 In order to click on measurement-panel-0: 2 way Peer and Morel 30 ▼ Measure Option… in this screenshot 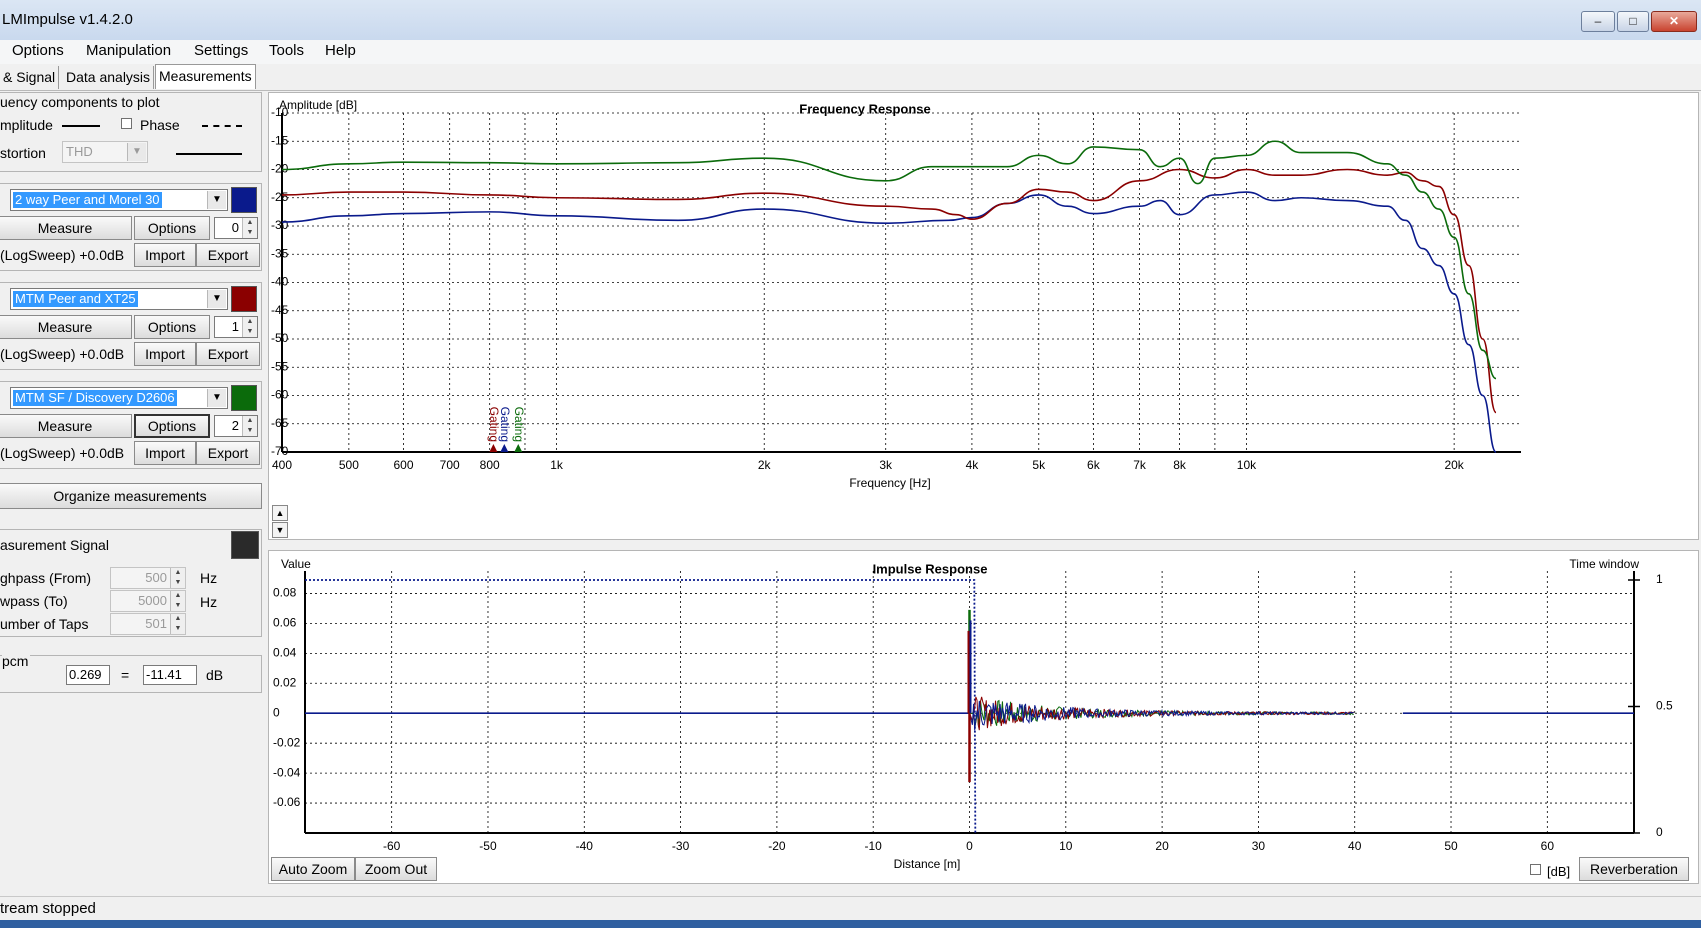, I will do `click(131, 227)`.